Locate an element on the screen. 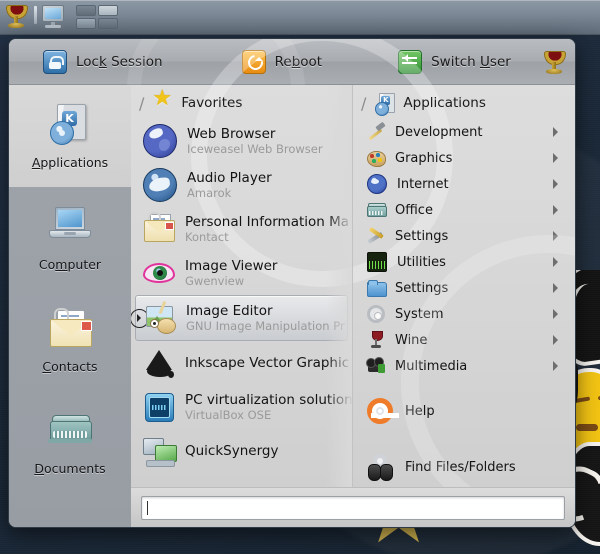  web-browser-icon is located at coordinates (160, 141).